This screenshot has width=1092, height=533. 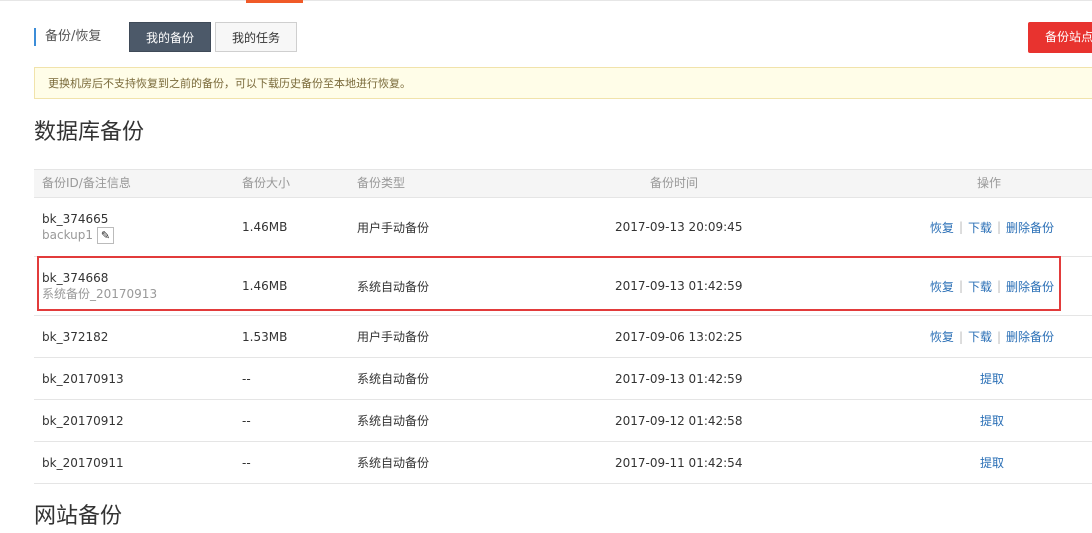 I want to click on backup-id: bk_20170912, so click(x=83, y=420).